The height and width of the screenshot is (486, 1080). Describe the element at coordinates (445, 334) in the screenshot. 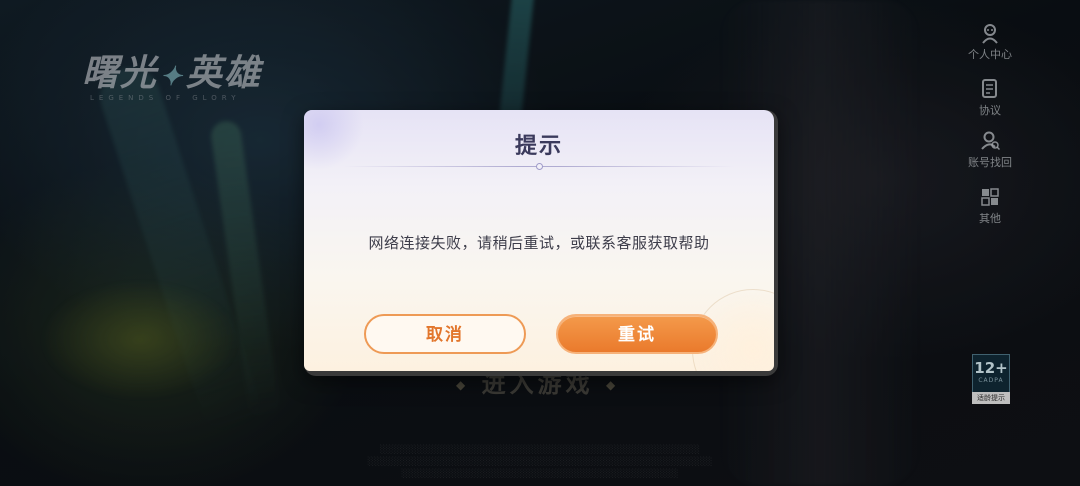

I see `cancel-button: 取消` at that location.